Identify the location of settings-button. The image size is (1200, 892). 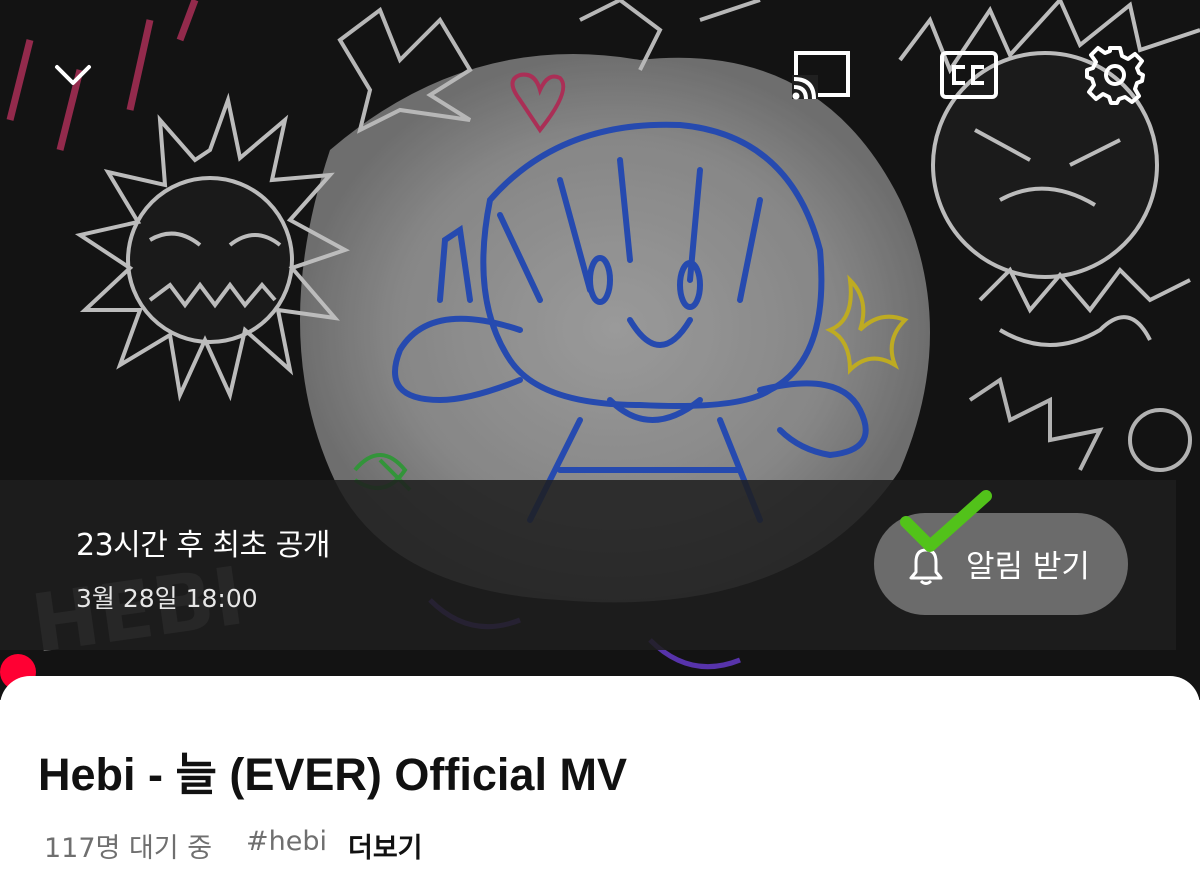
(1115, 75).